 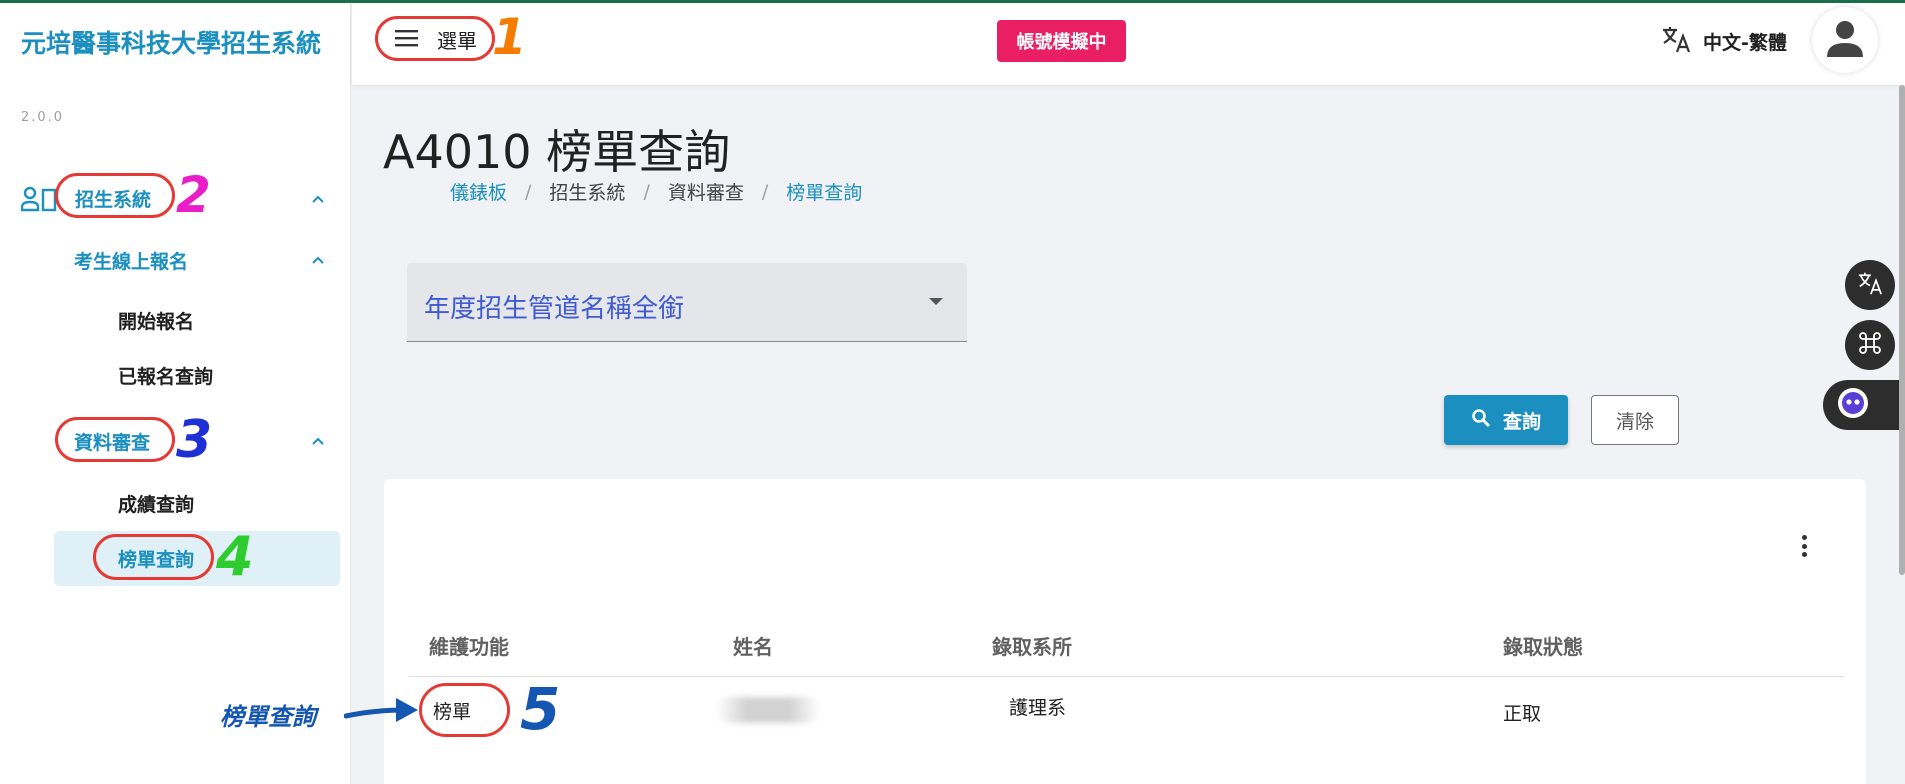 What do you see at coordinates (768, 710) in the screenshot?
I see `blurred-student-name` at bounding box center [768, 710].